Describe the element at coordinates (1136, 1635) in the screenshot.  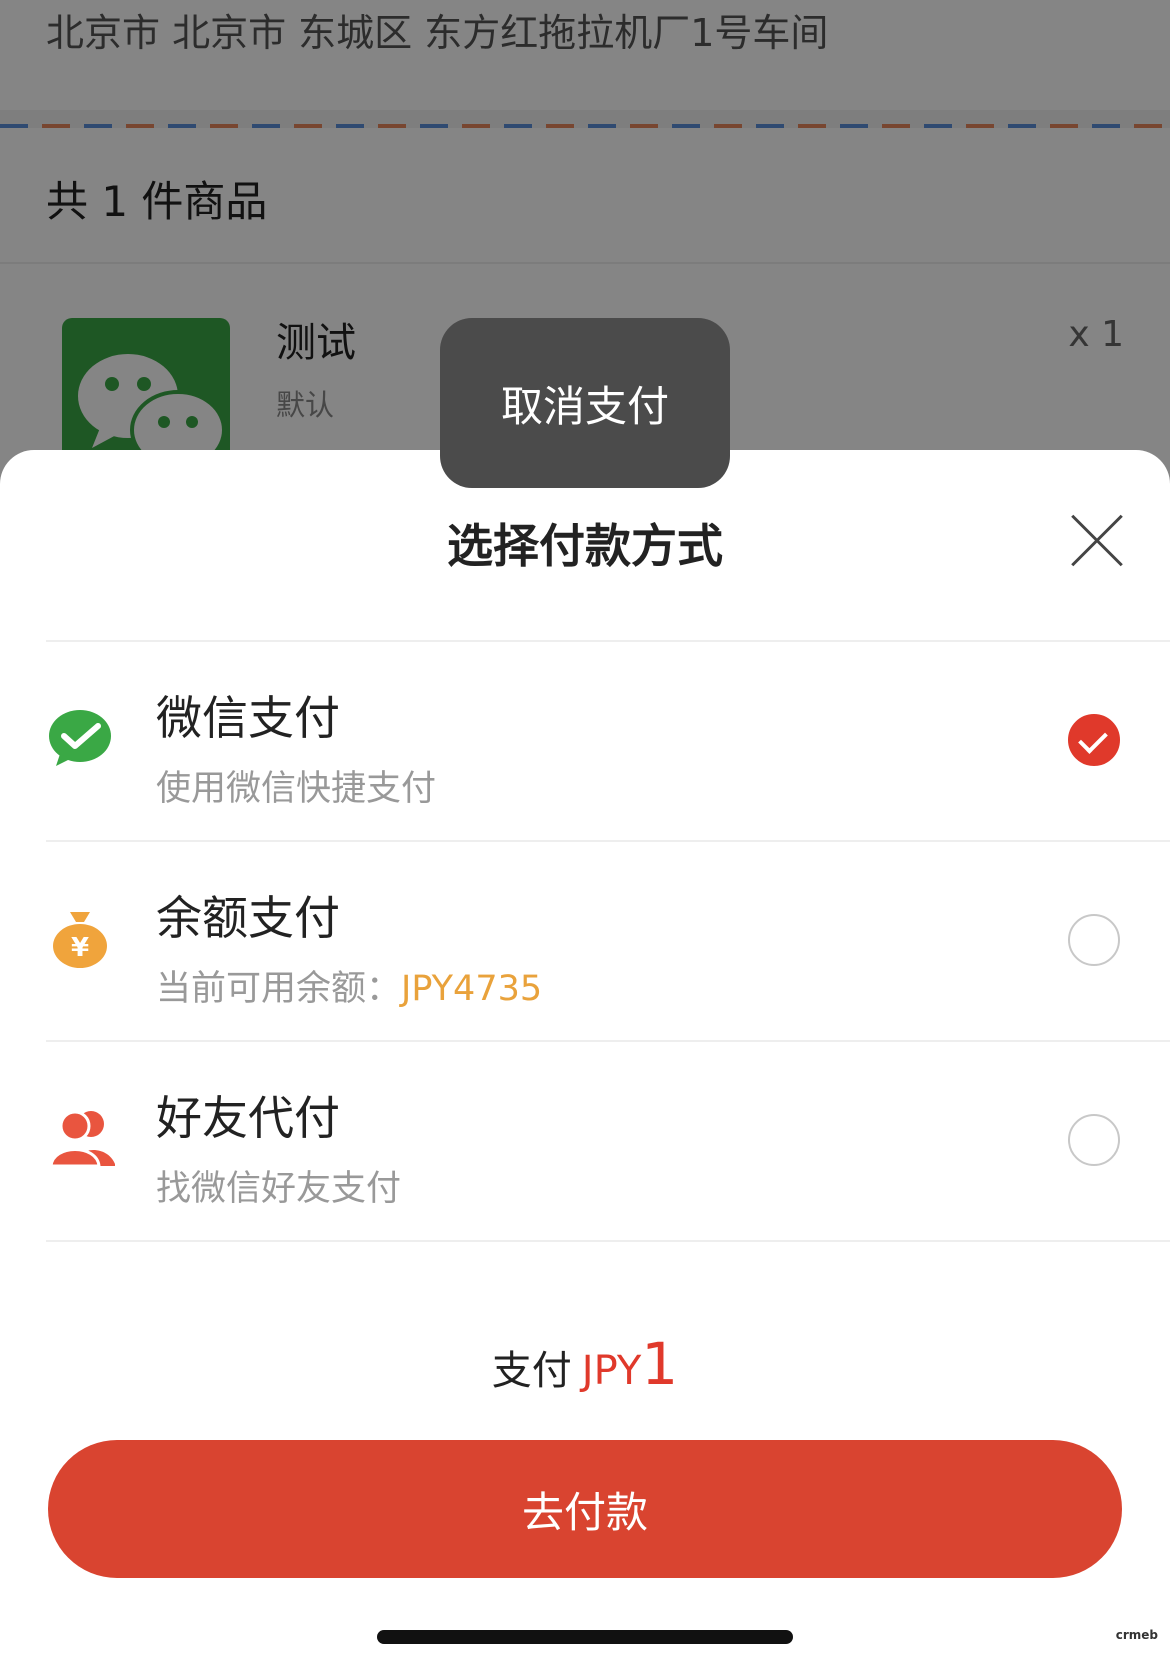
I see `watermark: crmeb` at that location.